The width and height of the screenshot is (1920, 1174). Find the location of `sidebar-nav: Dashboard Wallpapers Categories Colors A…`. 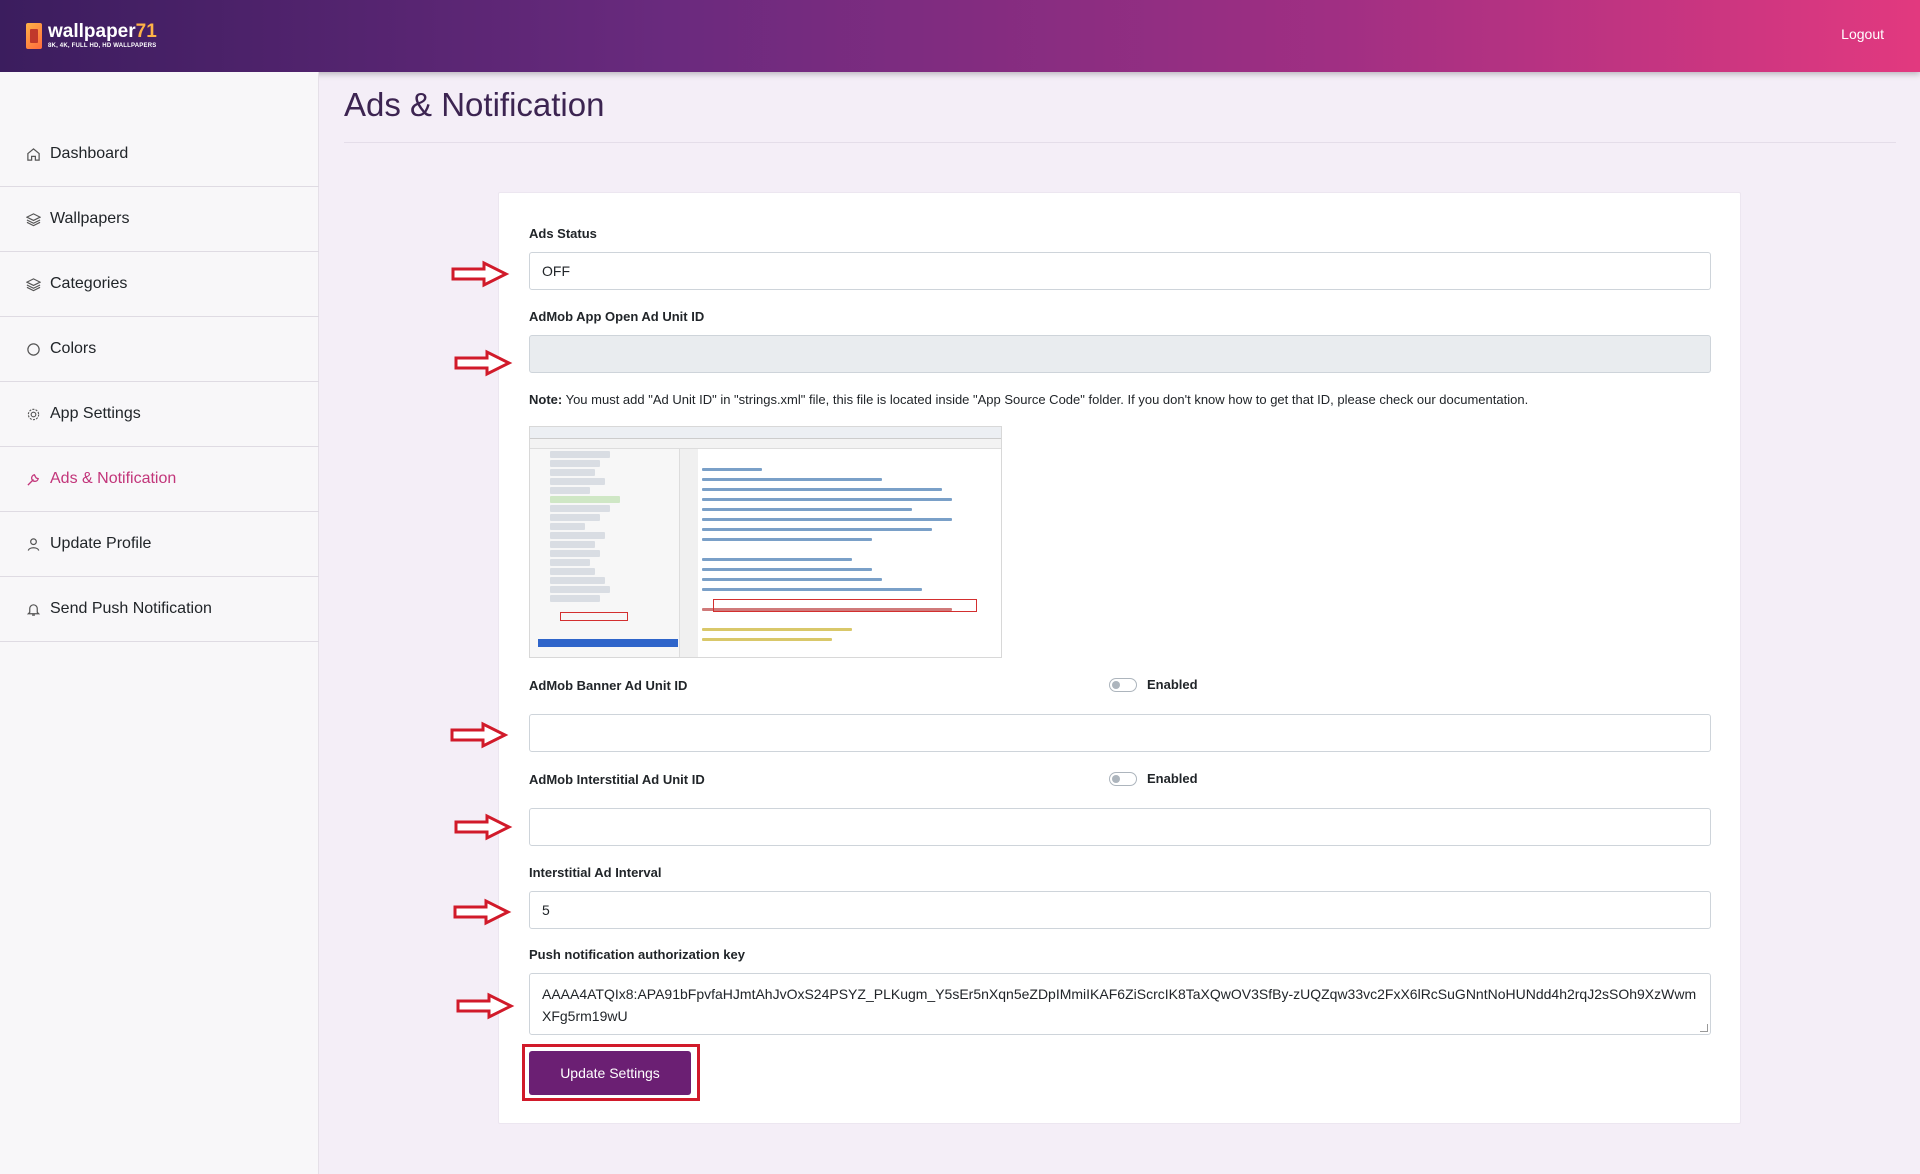

sidebar-nav: Dashboard Wallpapers Categories Colors A… is located at coordinates (159, 382).